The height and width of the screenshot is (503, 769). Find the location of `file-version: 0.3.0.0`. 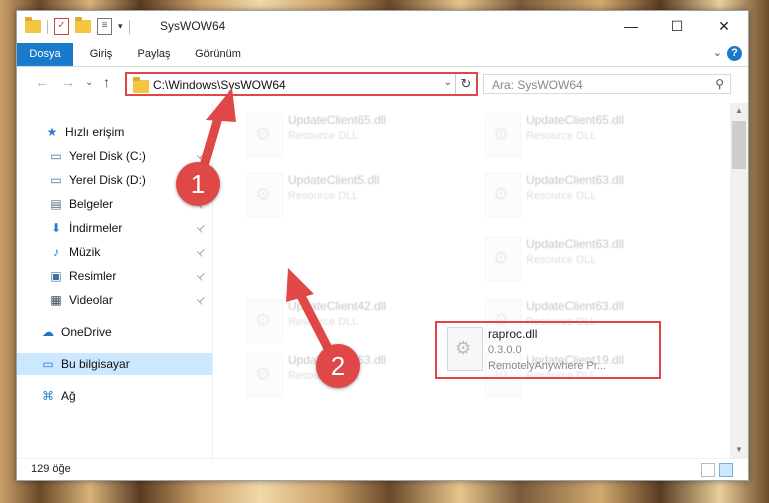

file-version: 0.3.0.0 is located at coordinates (505, 350).